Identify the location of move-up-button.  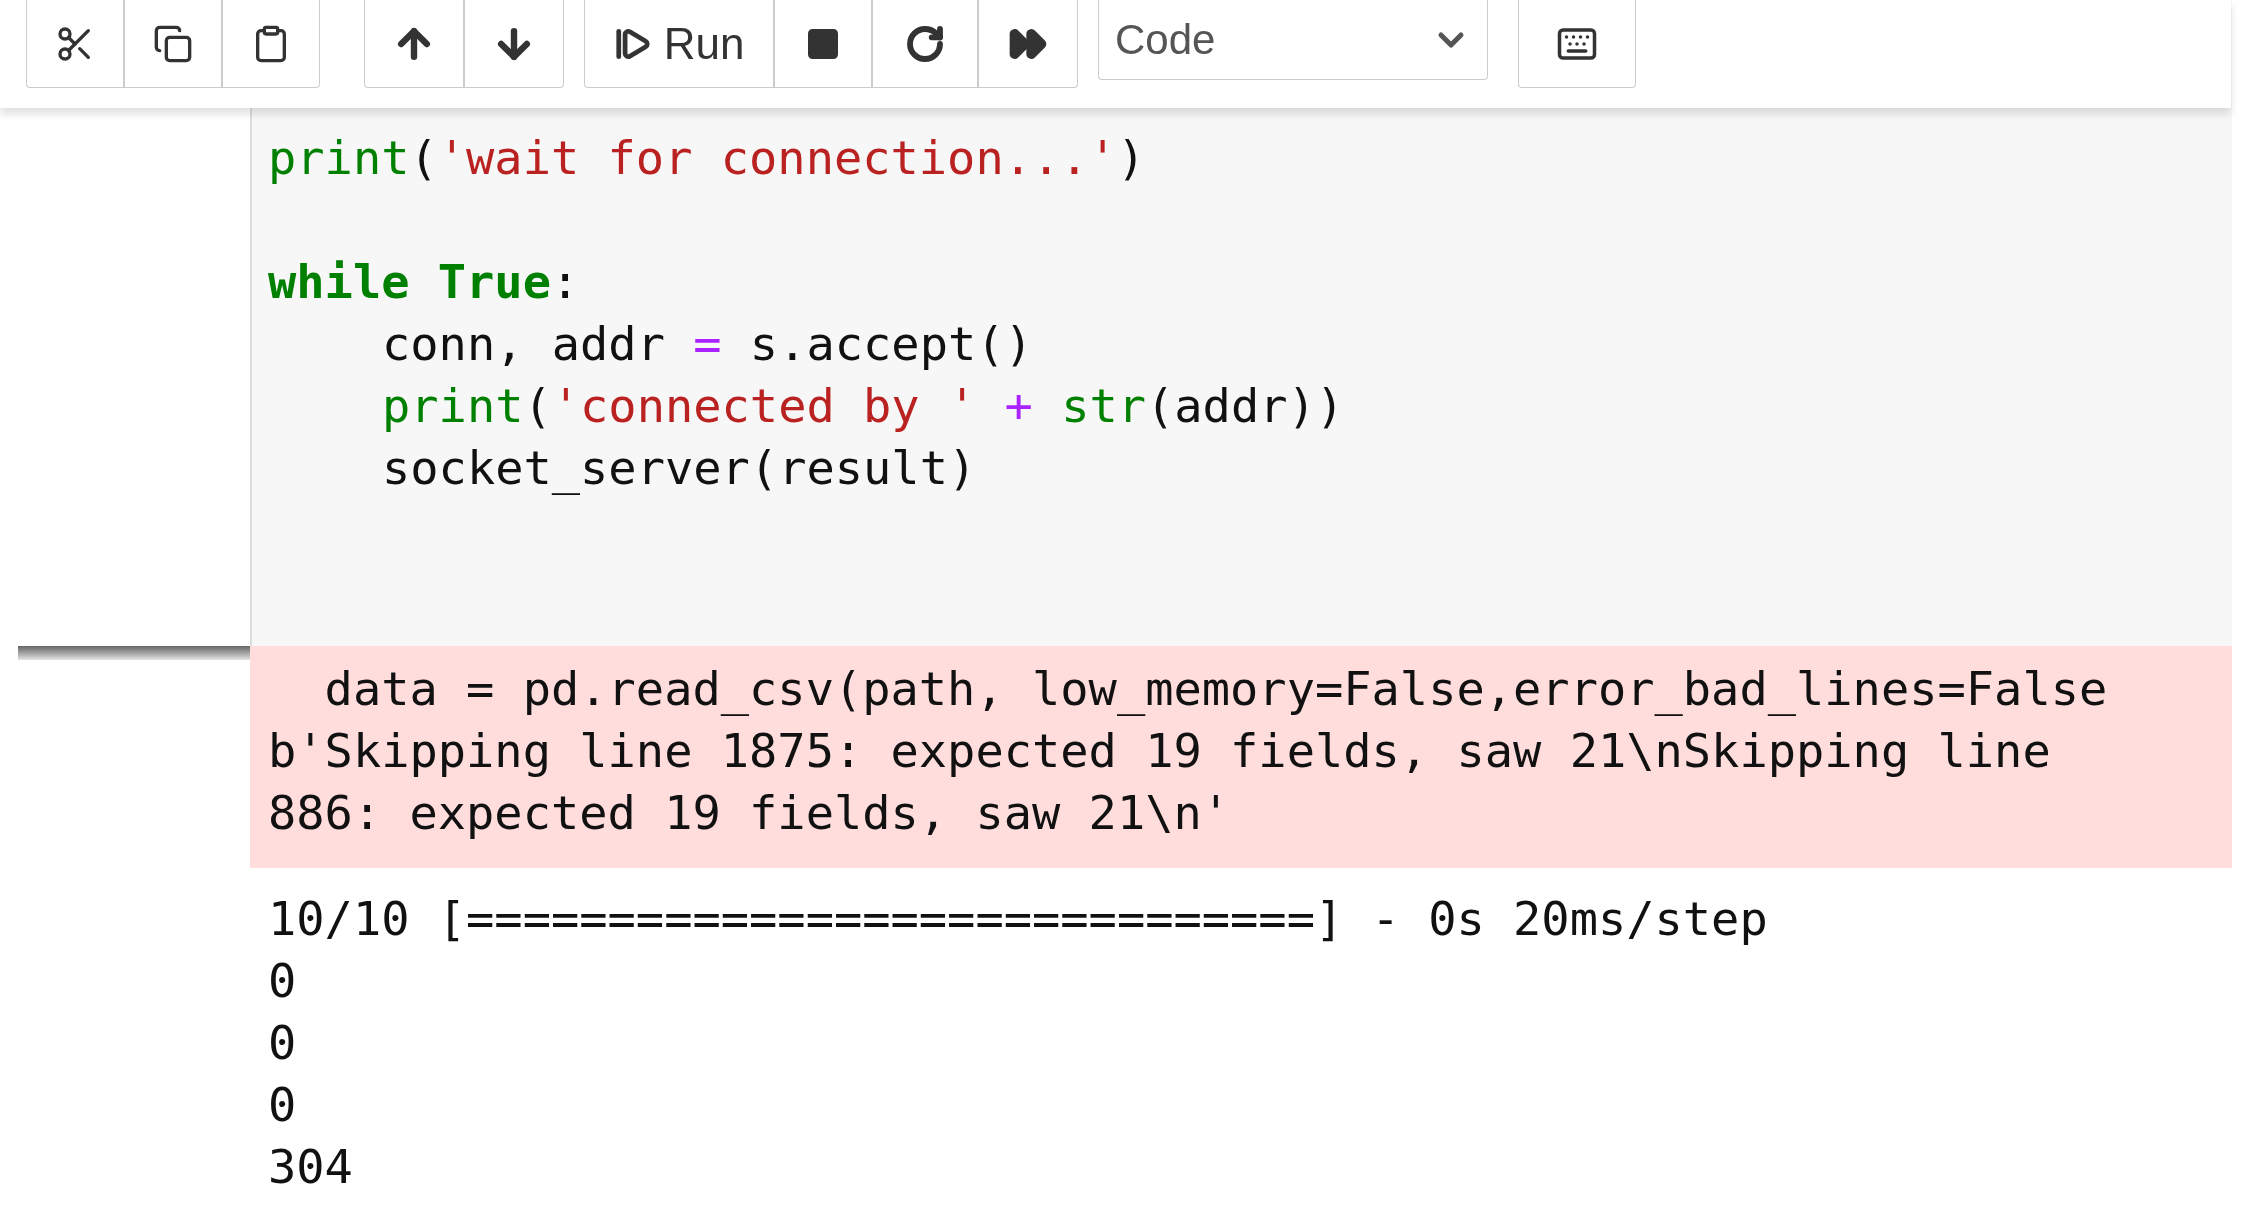
(414, 44).